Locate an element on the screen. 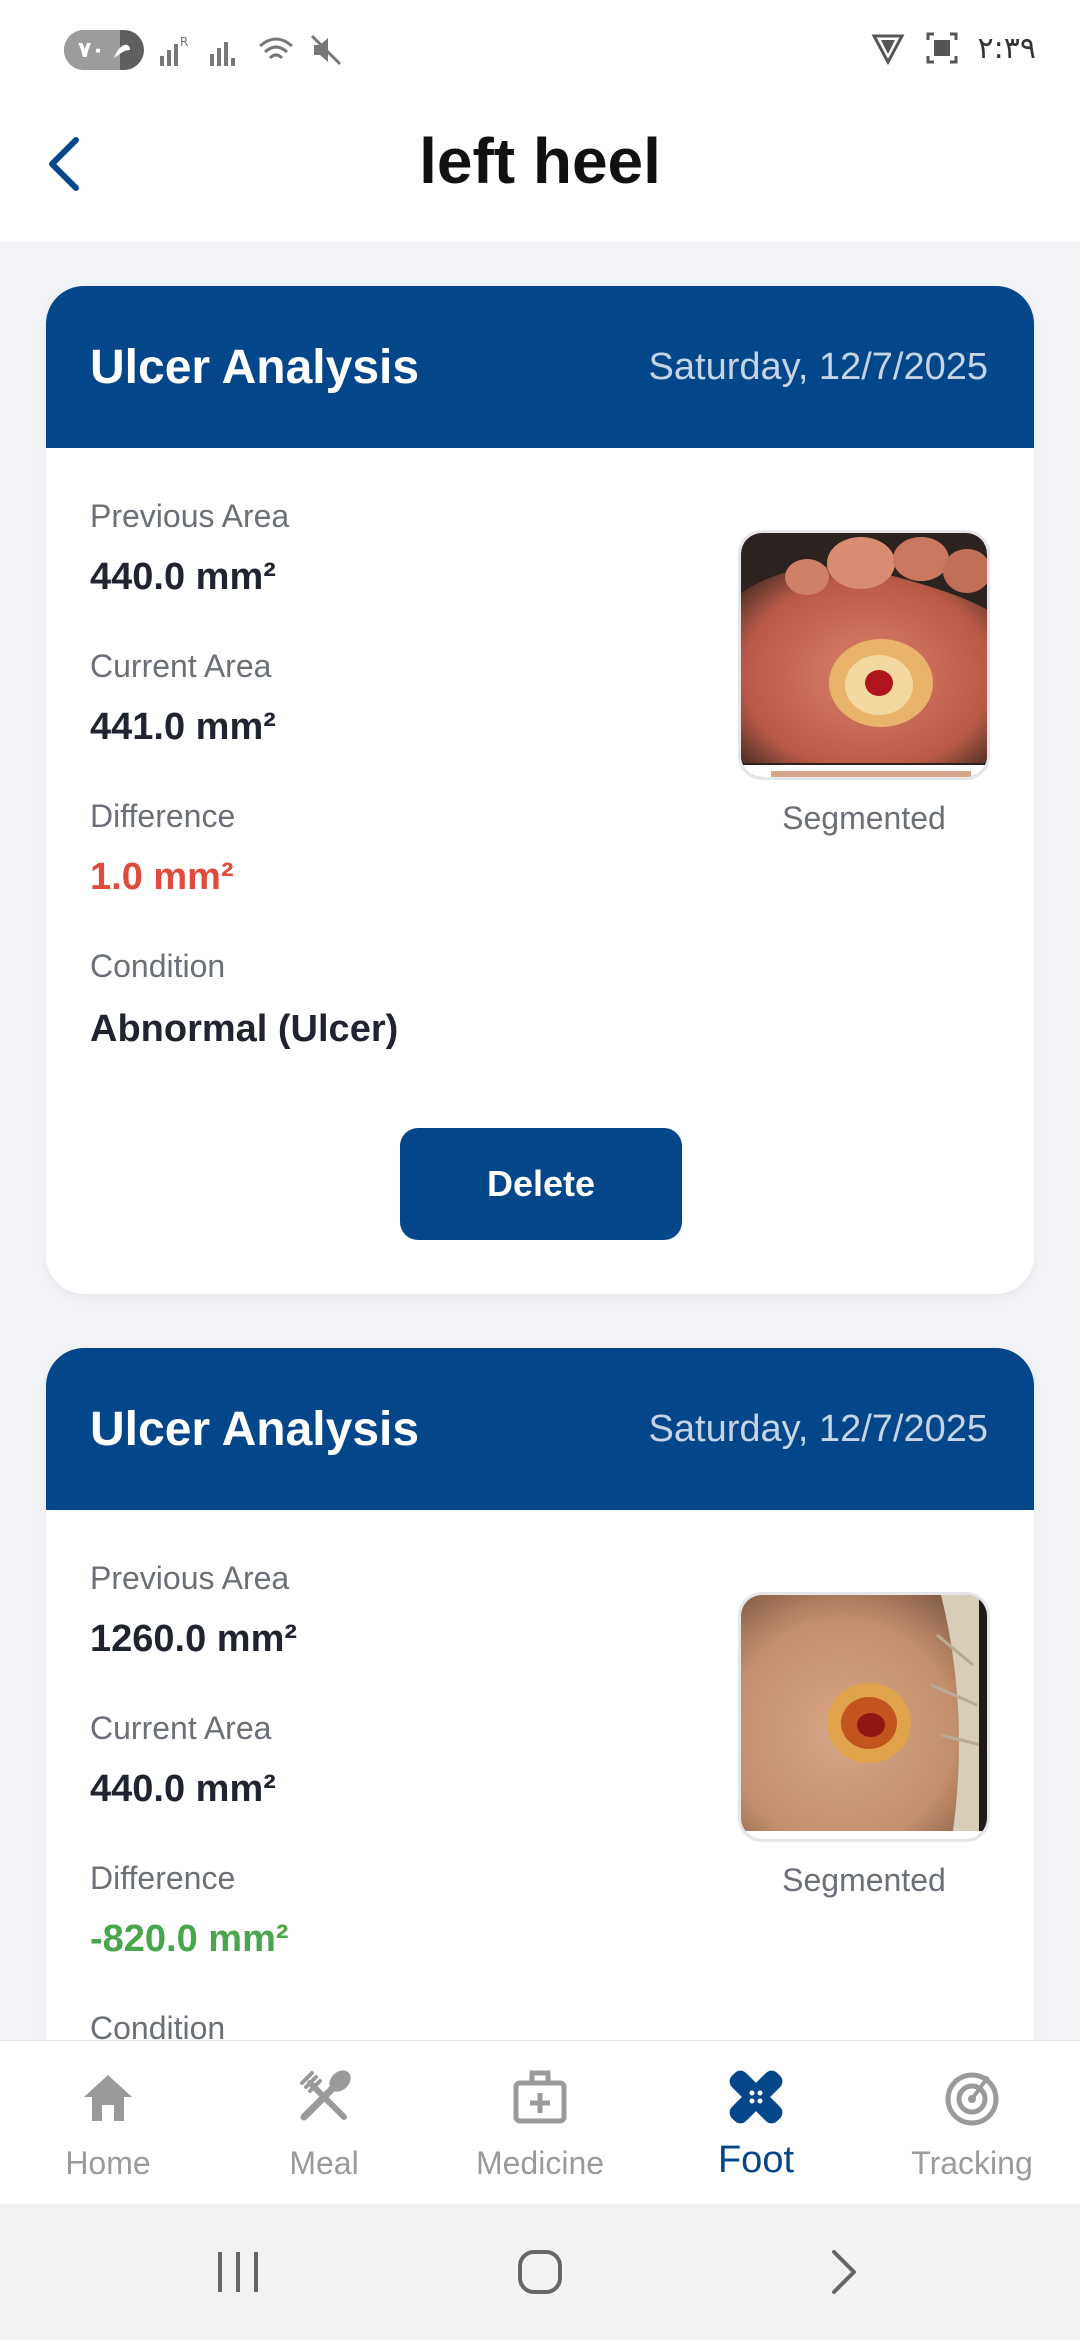 This screenshot has width=1080, height=2340. nav-item-home: Home is located at coordinates (108, 2122).